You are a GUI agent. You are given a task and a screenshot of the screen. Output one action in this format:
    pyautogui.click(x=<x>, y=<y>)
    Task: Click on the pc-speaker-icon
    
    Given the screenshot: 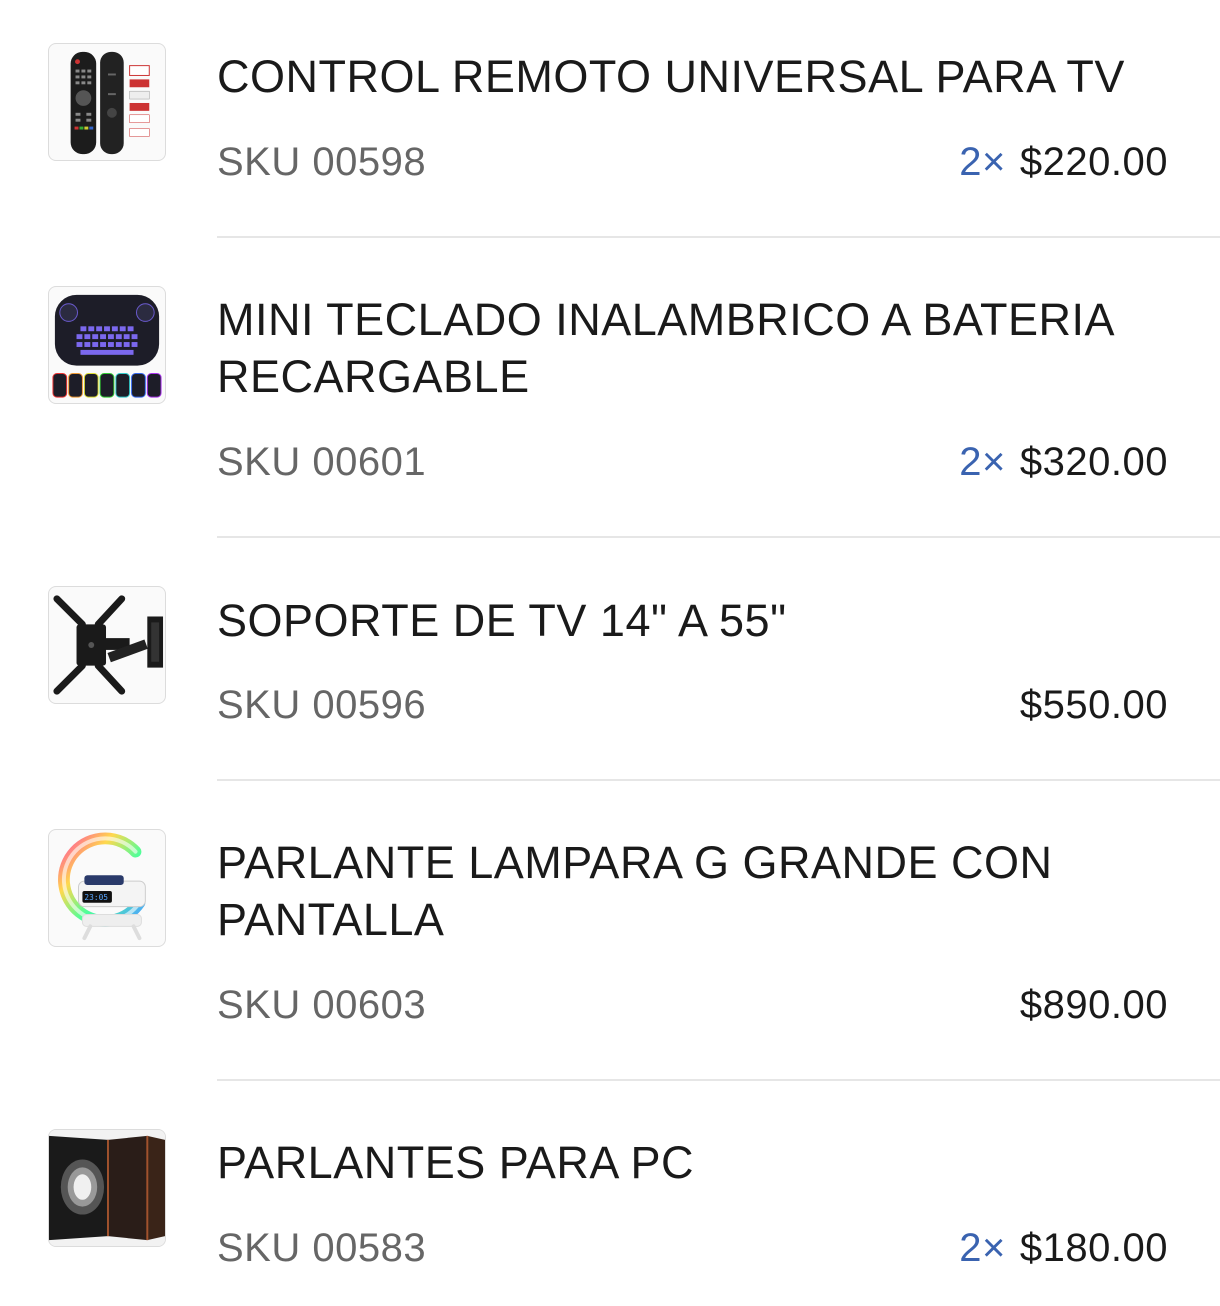 What is the action you would take?
    pyautogui.click(x=107, y=1188)
    